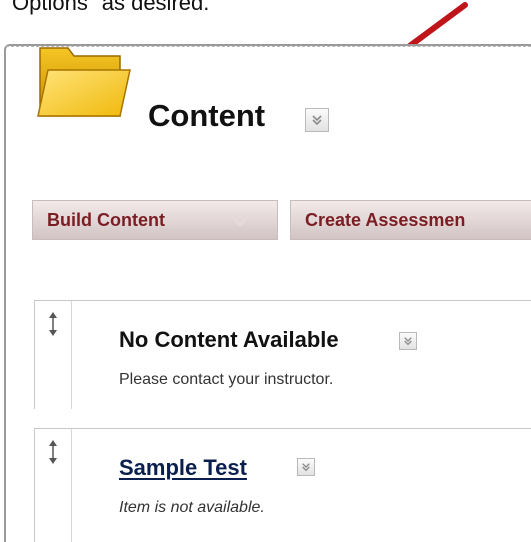  Describe the element at coordinates (229, 339) in the screenshot. I see `item-title: No Content Available` at that location.